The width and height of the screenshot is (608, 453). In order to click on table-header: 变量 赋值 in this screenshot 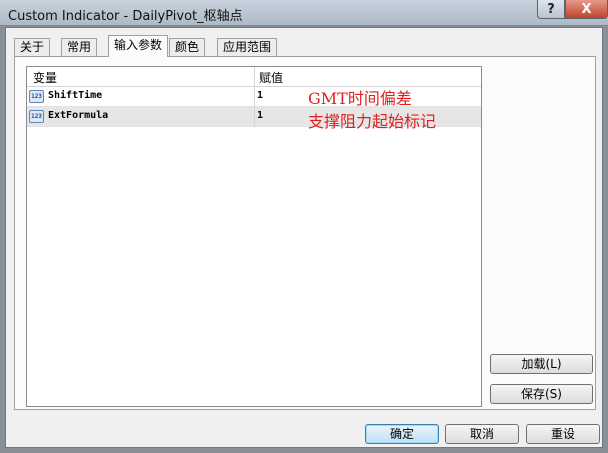, I will do `click(254, 77)`.